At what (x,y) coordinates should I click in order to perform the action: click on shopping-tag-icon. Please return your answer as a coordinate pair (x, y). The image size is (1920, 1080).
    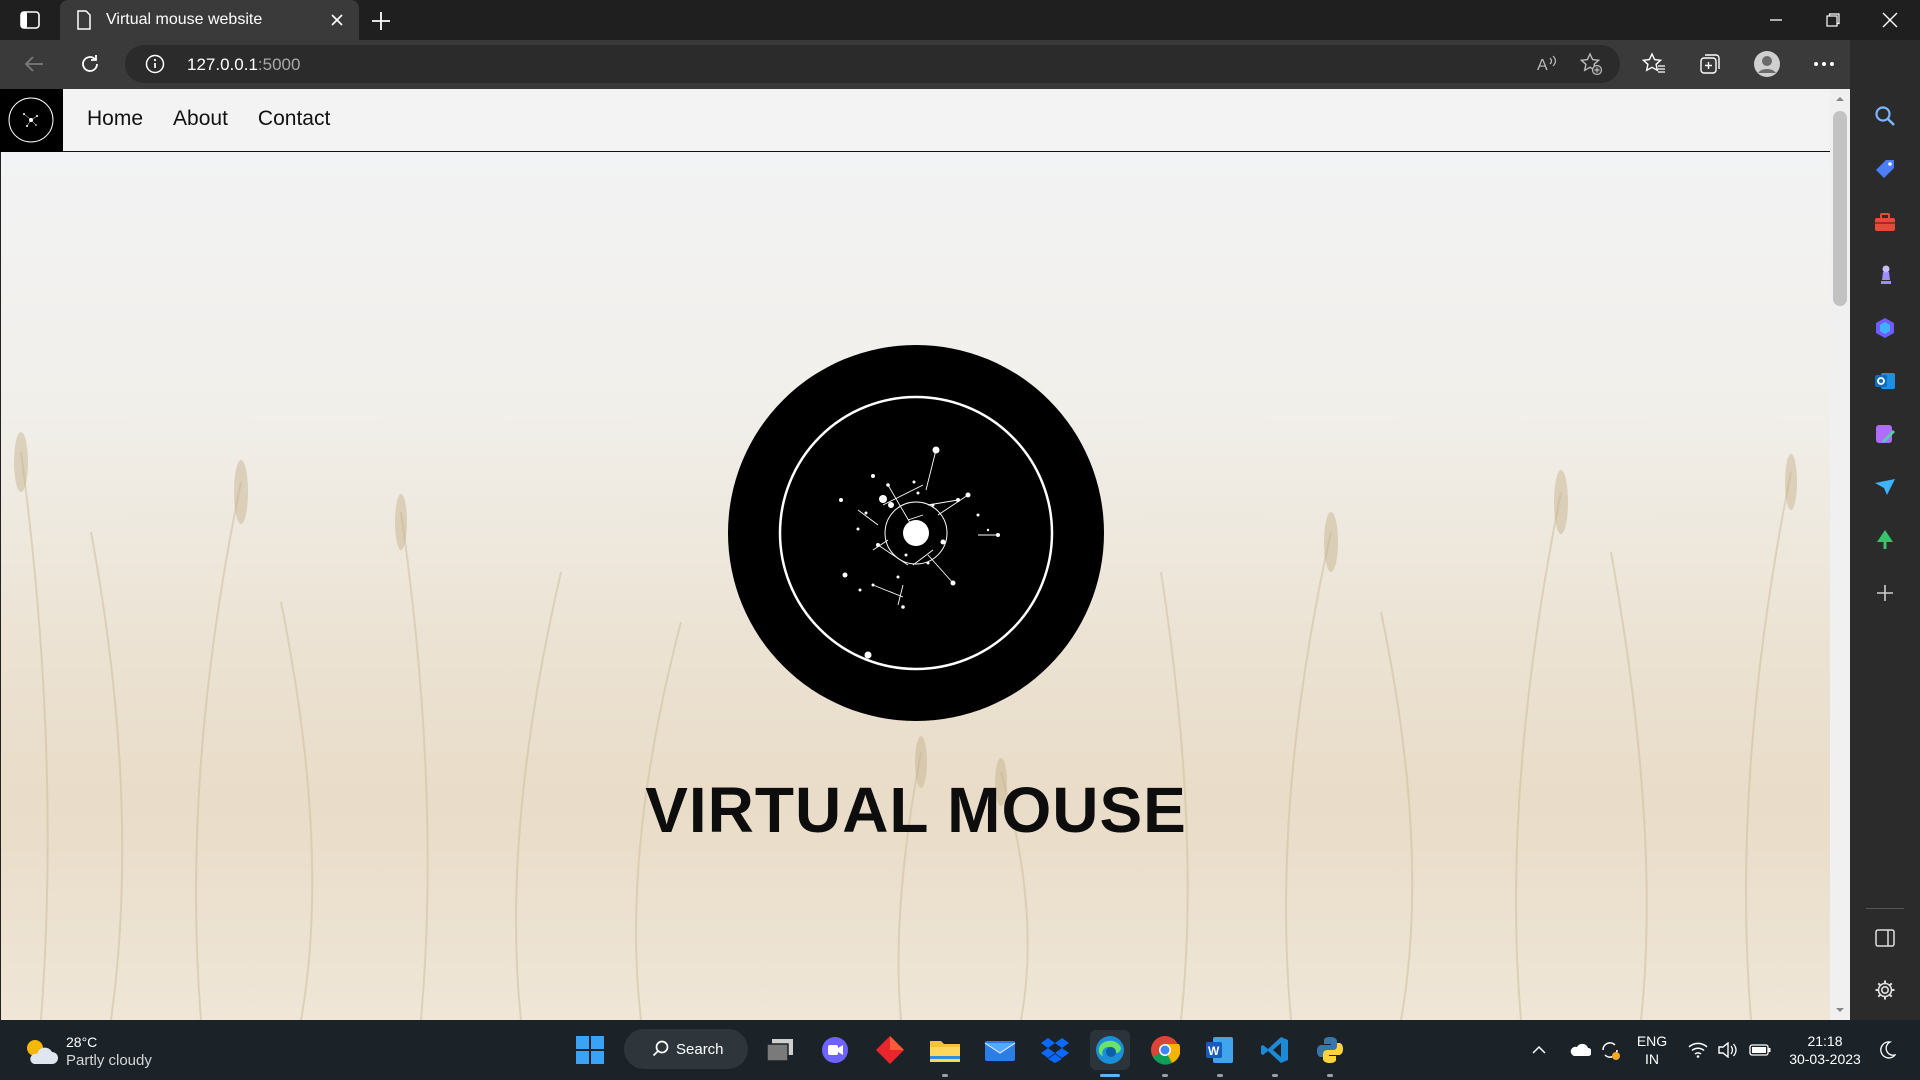
    Looking at the image, I should click on (1885, 169).